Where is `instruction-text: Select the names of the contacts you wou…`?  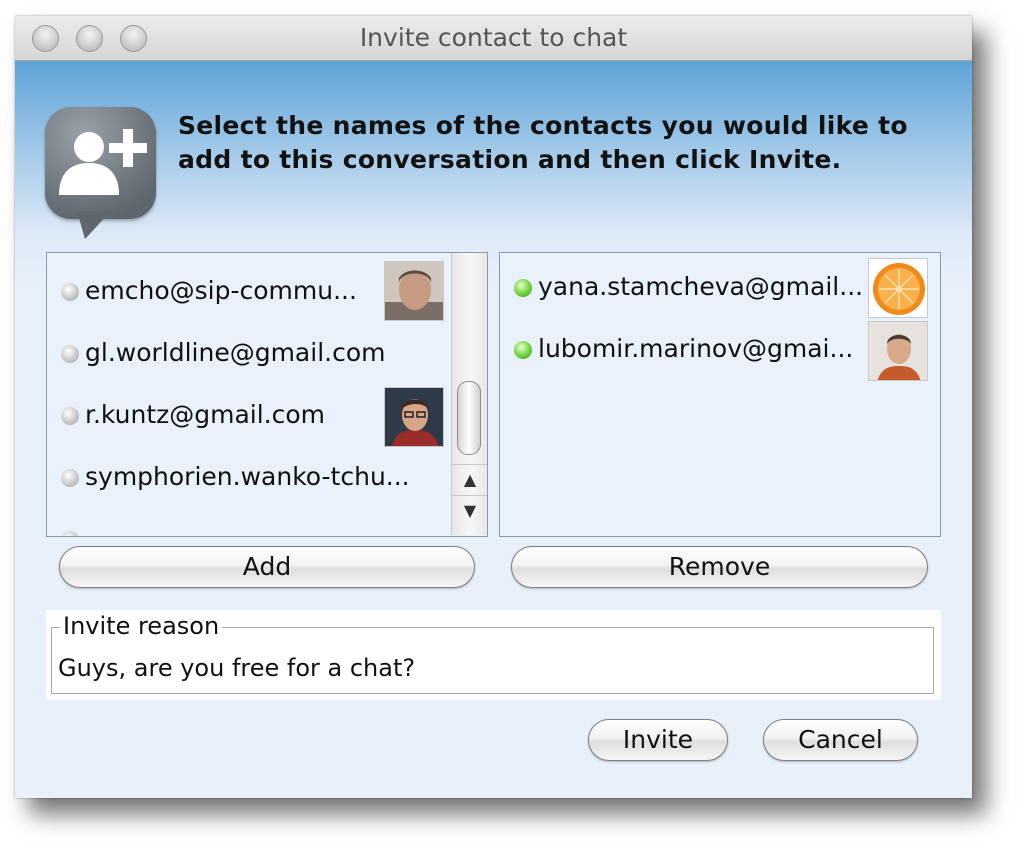 instruction-text: Select the names of the contacts you wou… is located at coordinates (543, 142).